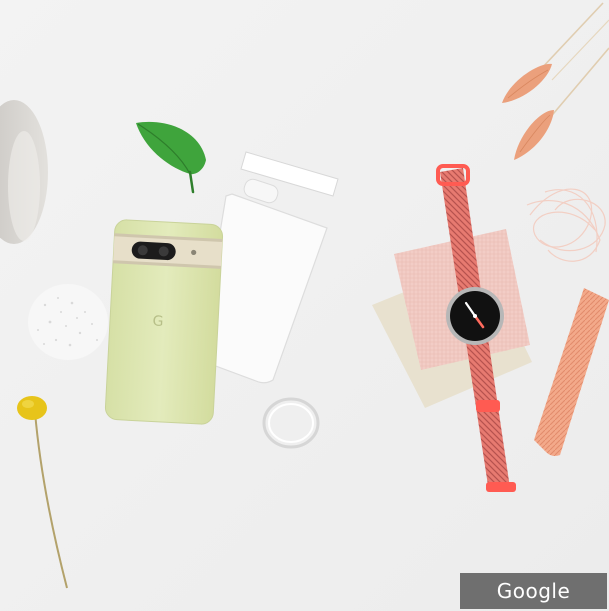 This screenshot has width=609, height=611. Describe the element at coordinates (158, 321) in the screenshot. I see `phone-logo: G` at that location.